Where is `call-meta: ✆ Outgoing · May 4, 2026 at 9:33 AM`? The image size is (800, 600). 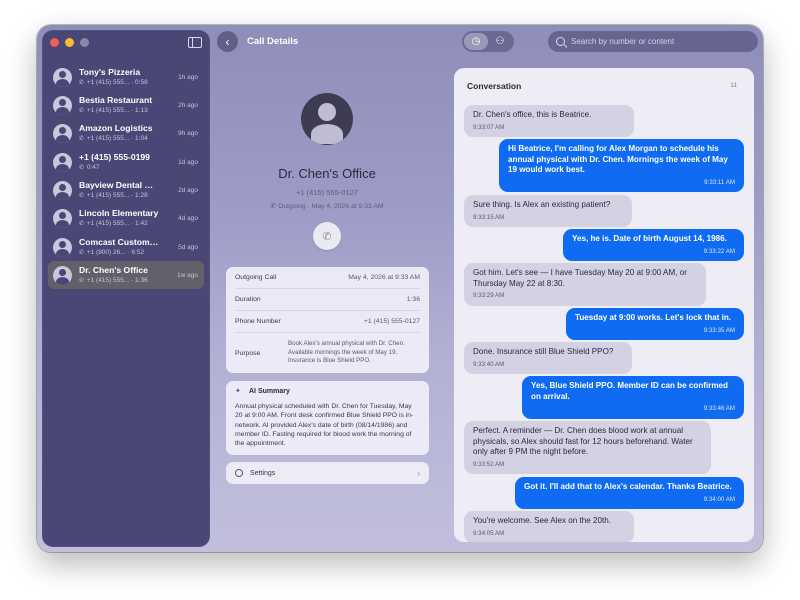
call-meta: ✆ Outgoing · May 4, 2026 at 9:33 AM is located at coordinates (327, 206).